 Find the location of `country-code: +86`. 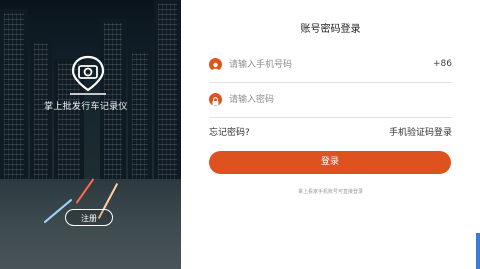

country-code: +86 is located at coordinates (442, 64).